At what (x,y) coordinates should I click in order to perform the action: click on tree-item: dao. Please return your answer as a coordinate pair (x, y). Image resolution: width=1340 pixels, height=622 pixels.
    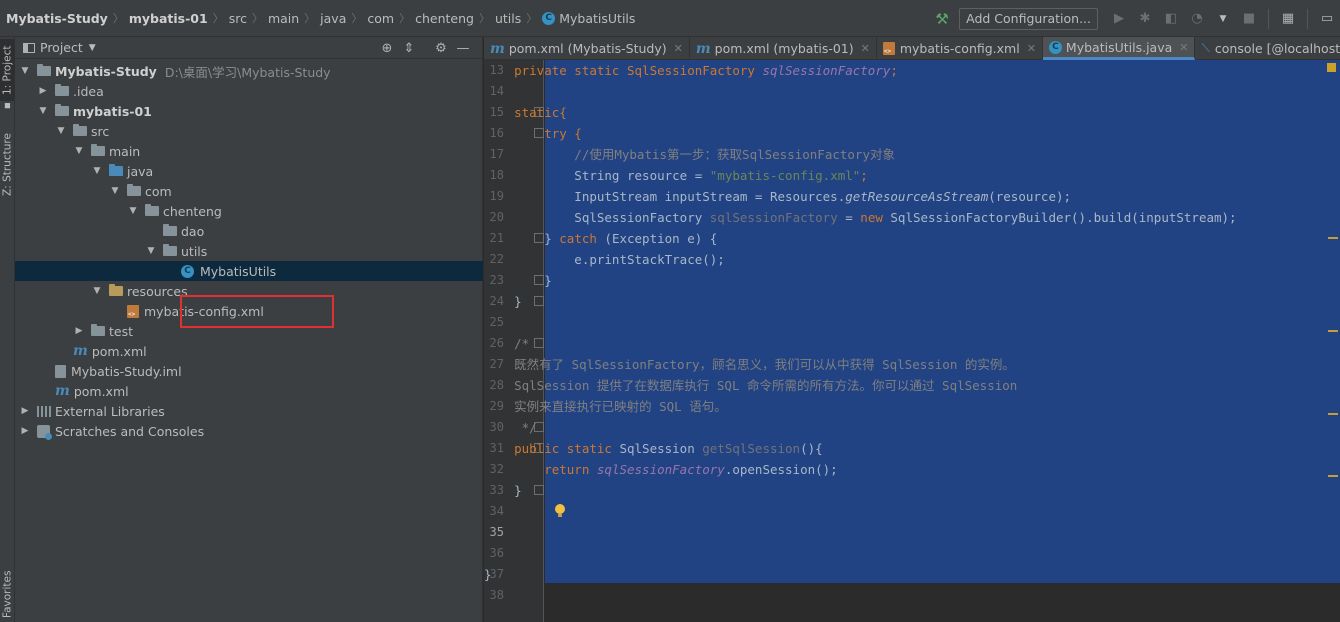
    Looking at the image, I should click on (249, 231).